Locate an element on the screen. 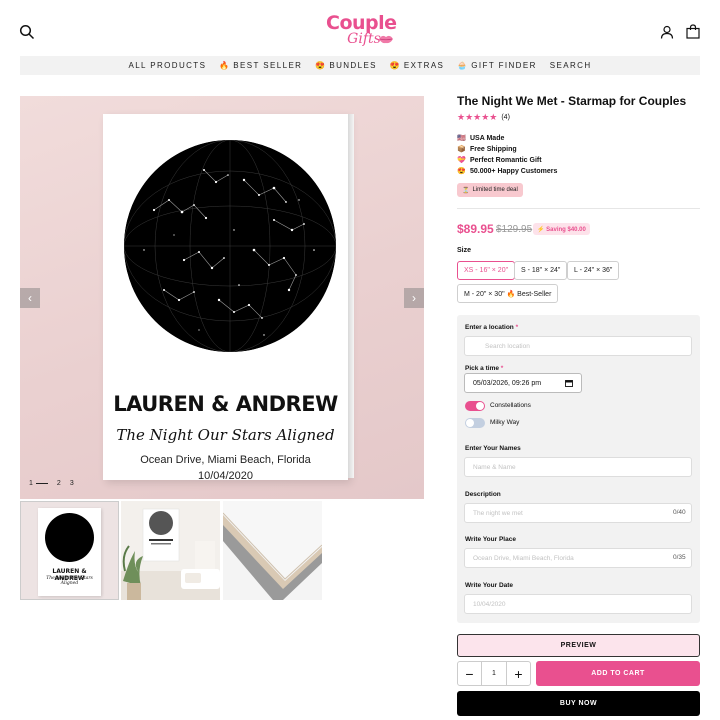 The image size is (720, 720). star-map-circle is located at coordinates (230, 246).